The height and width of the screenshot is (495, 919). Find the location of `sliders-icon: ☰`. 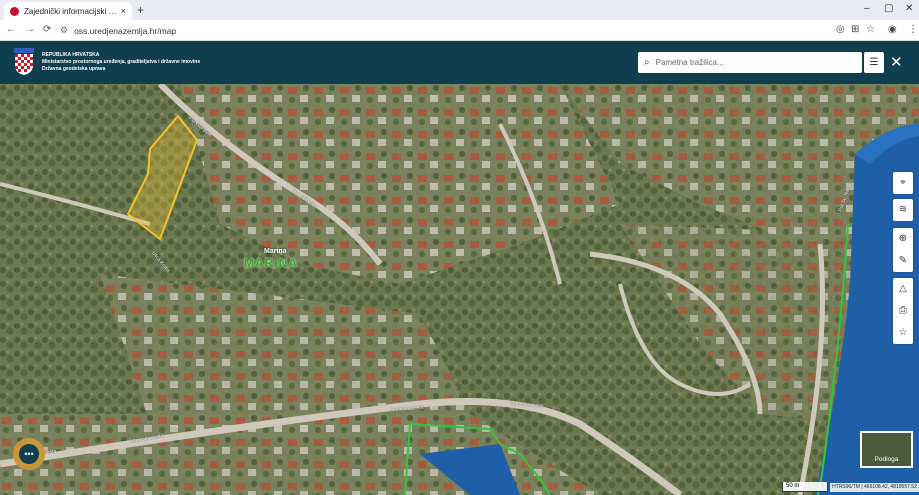

sliders-icon: ☰ is located at coordinates (874, 62).